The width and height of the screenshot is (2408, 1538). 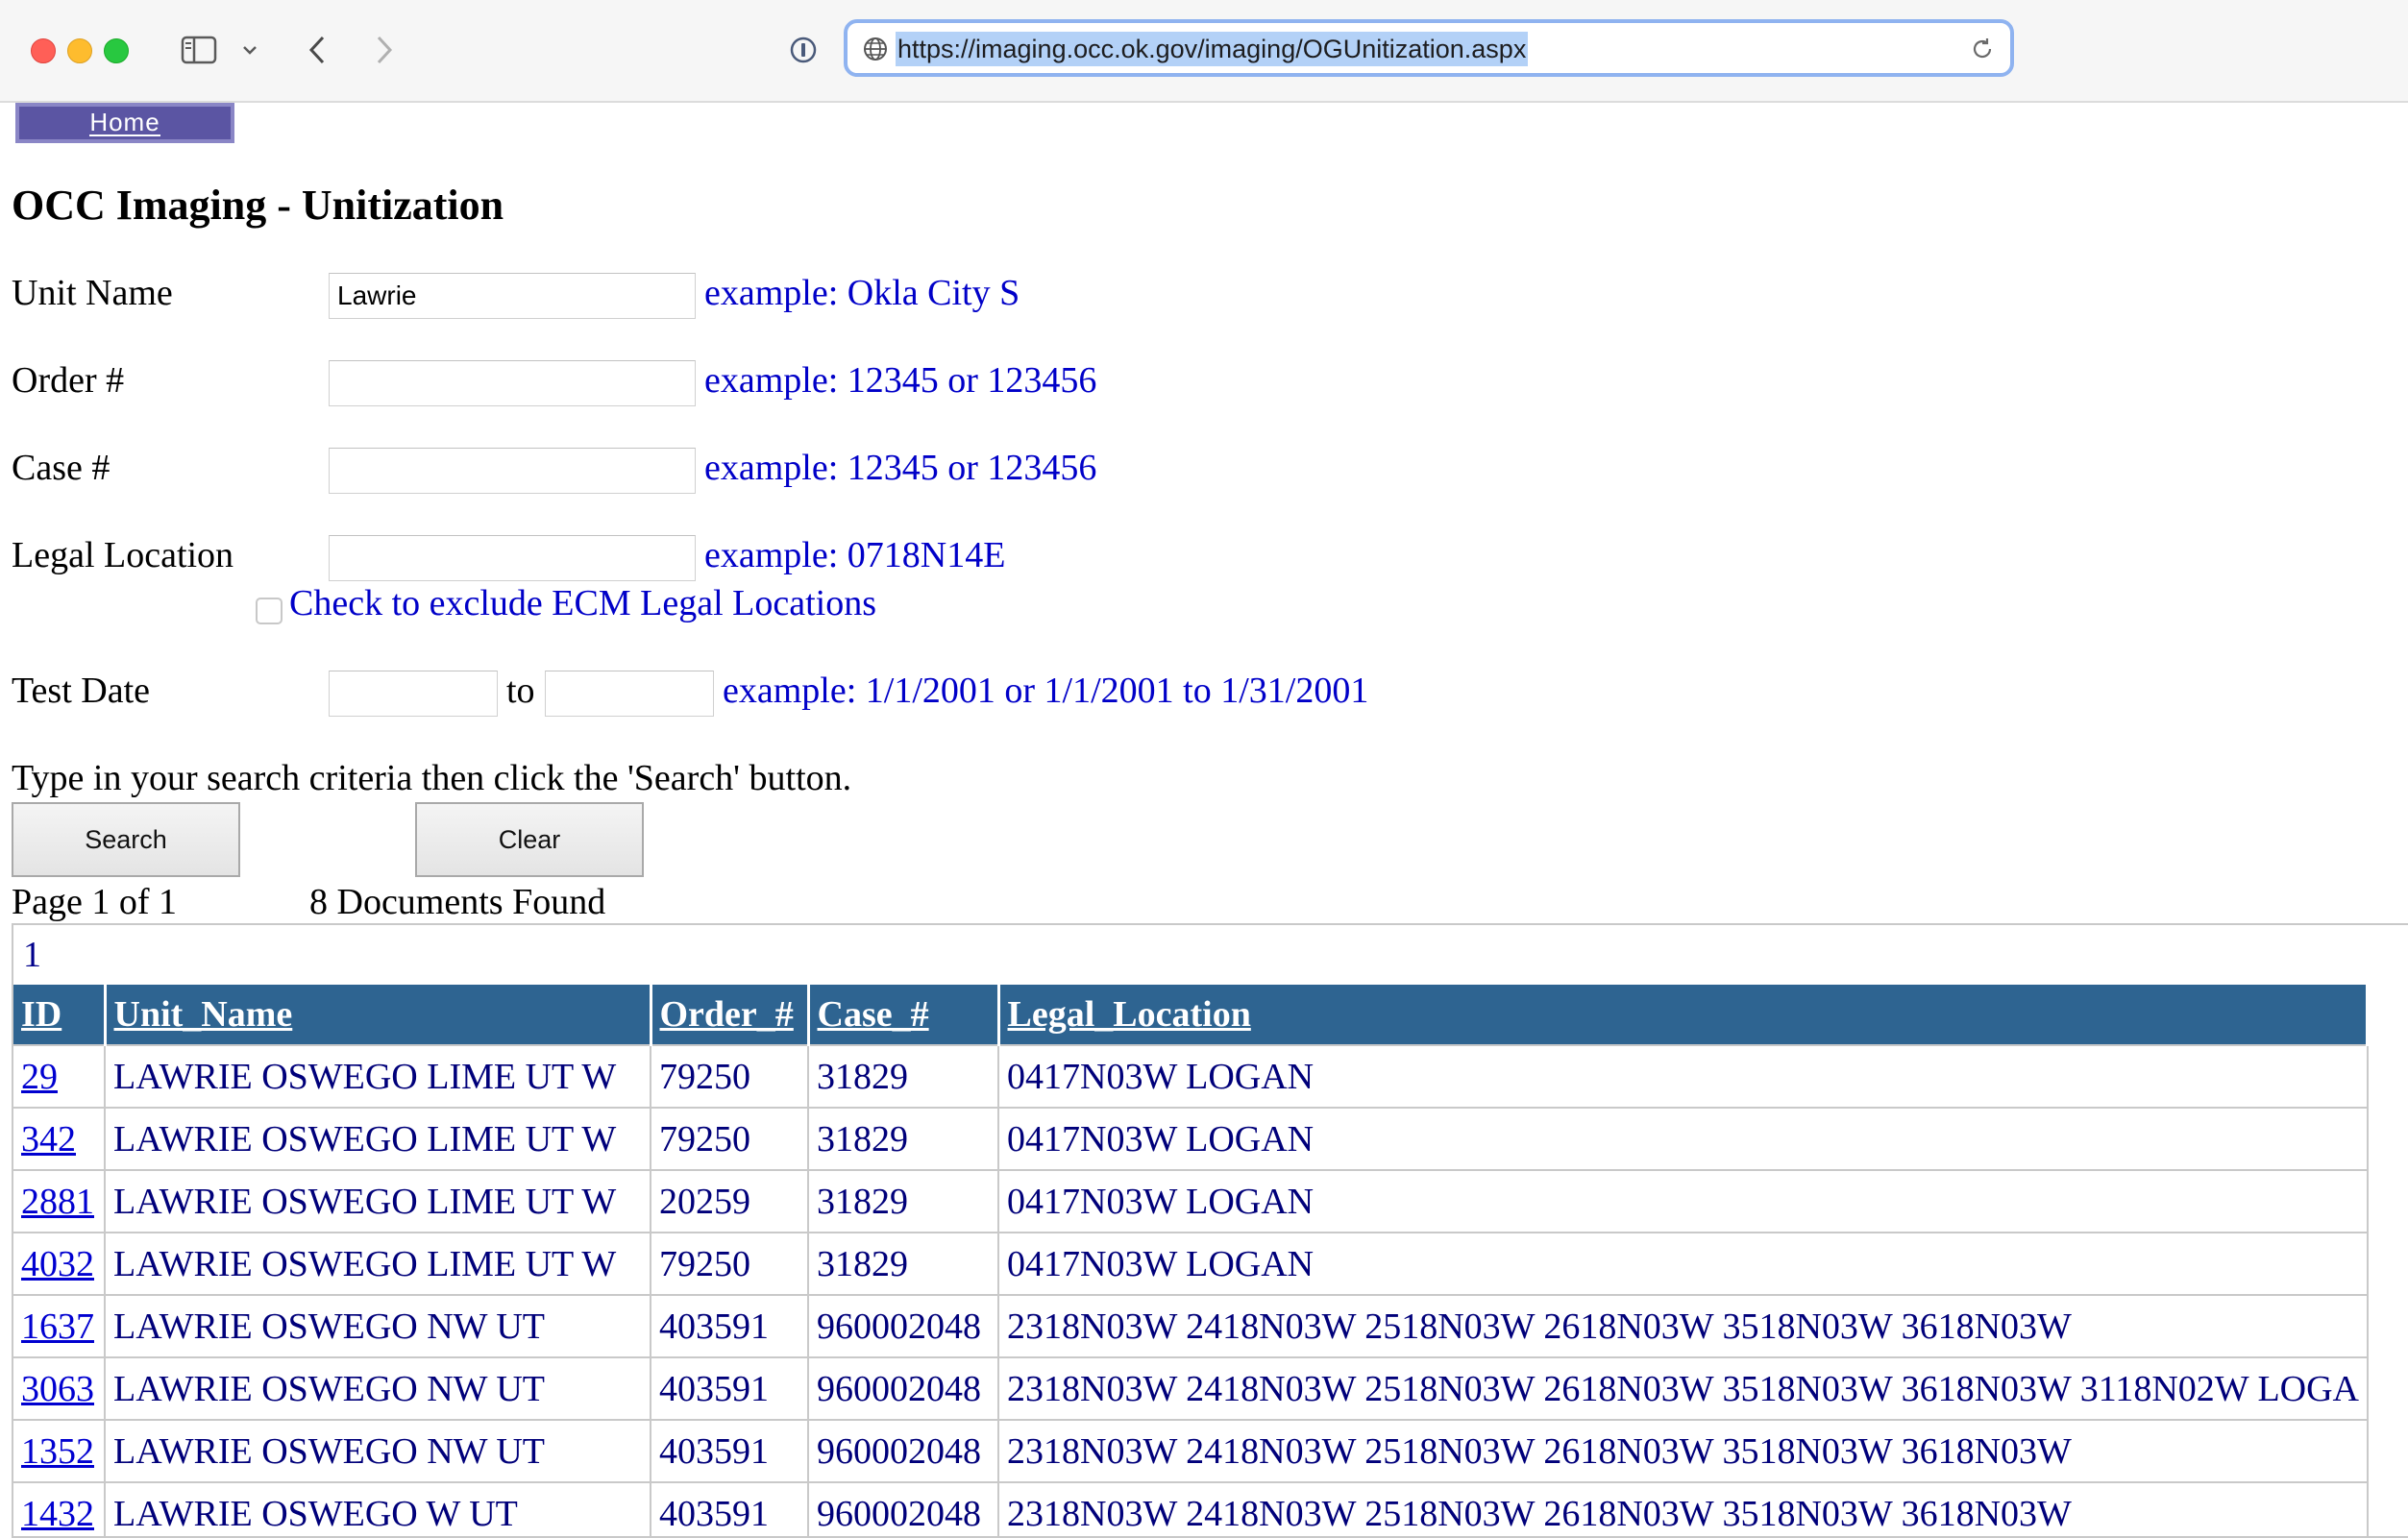 I want to click on globe-icon, so click(x=875, y=49).